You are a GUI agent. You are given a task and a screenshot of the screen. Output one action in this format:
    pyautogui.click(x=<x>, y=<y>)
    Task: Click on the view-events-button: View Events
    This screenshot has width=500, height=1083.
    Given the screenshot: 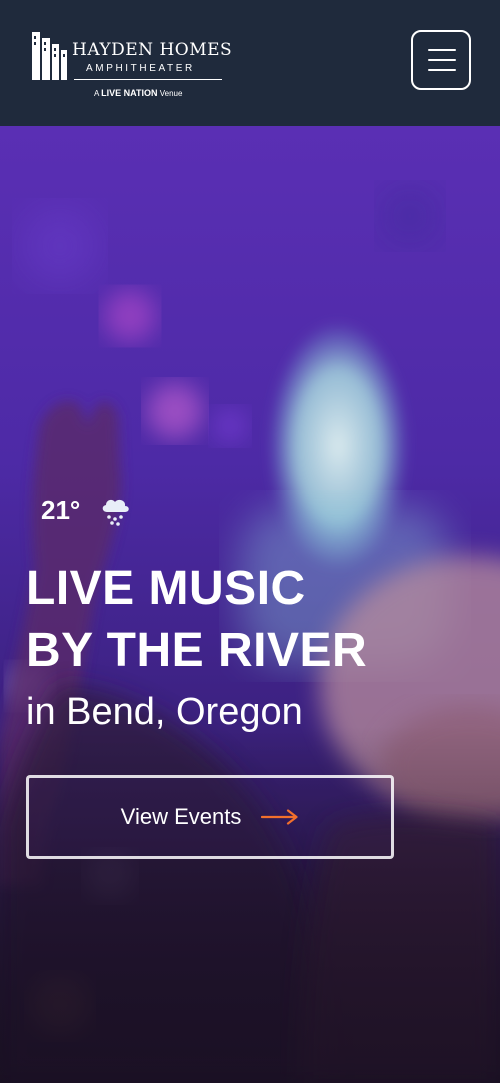 What is the action you would take?
    pyautogui.click(x=210, y=817)
    